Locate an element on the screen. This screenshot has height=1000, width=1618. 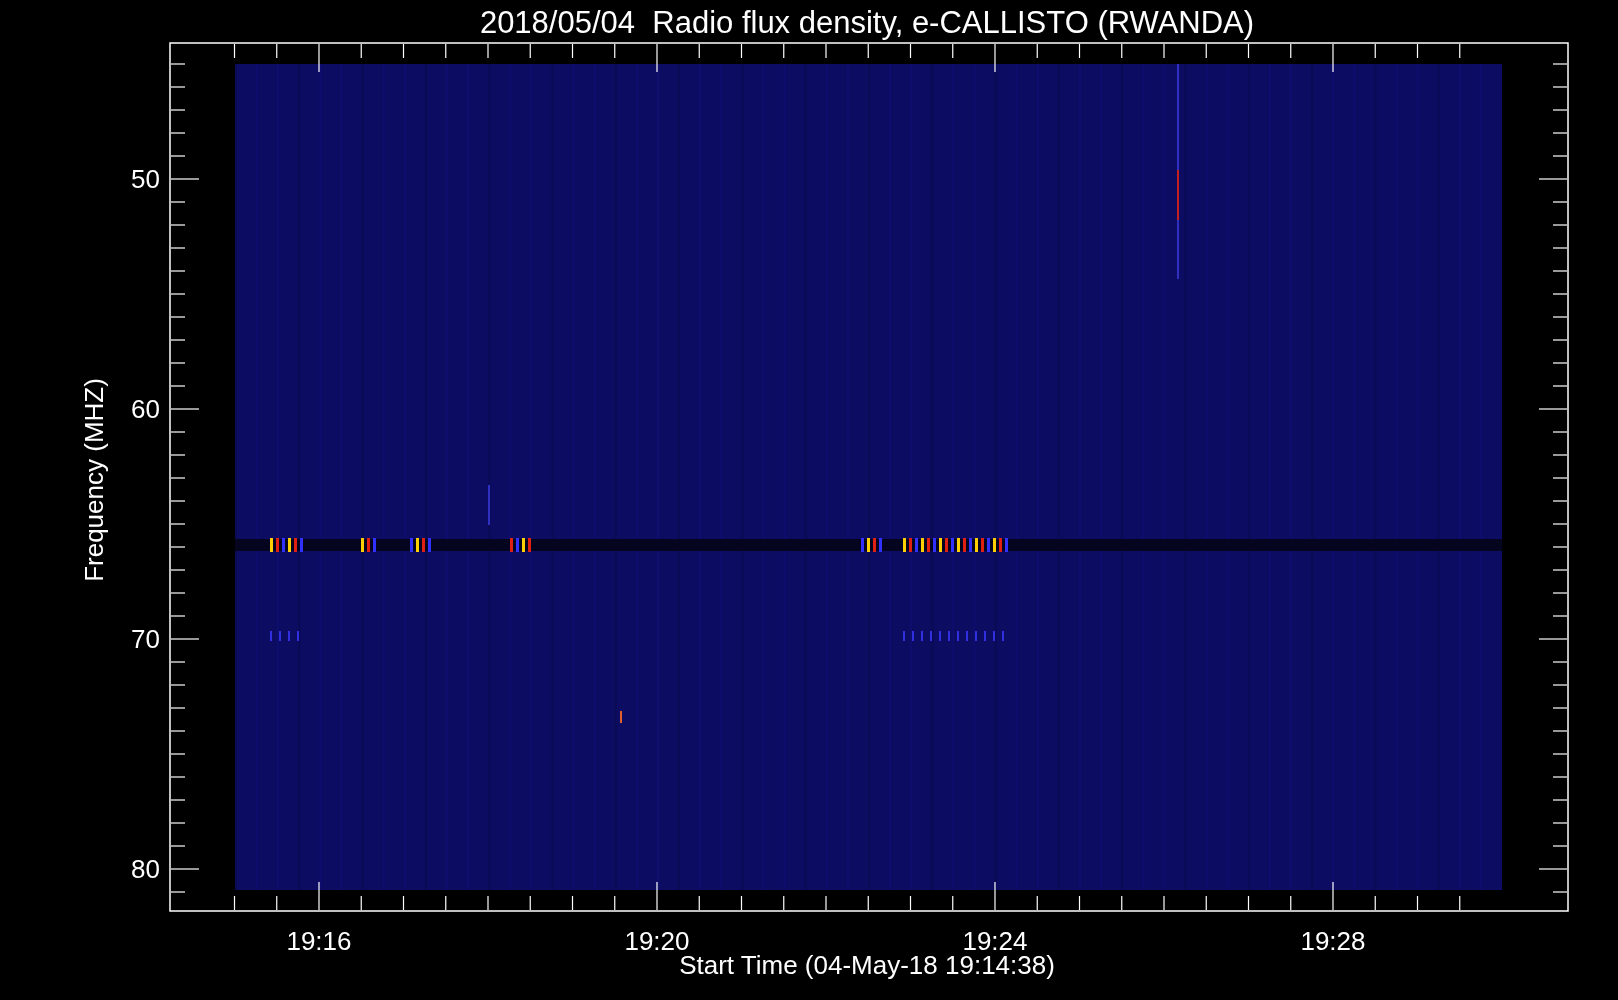
y-tick-label: 80 is located at coordinates (145, 869).